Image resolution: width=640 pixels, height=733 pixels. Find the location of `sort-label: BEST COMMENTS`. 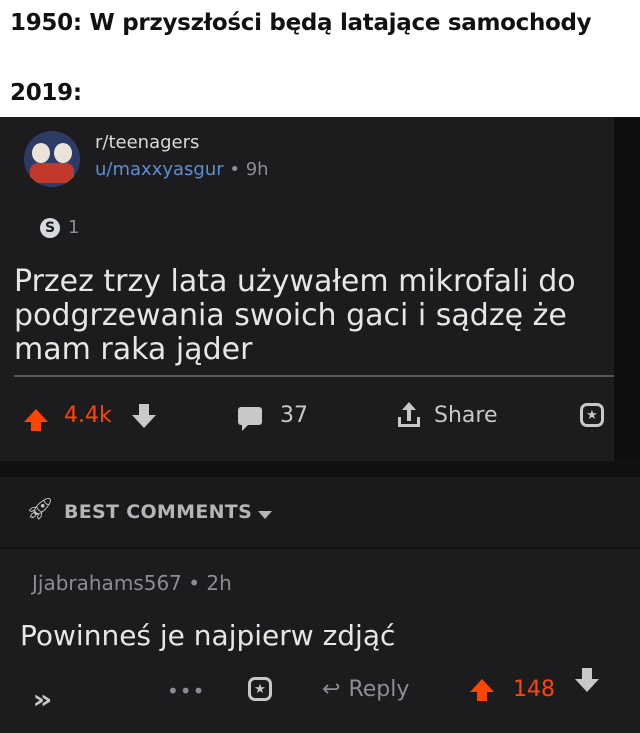

sort-label: BEST COMMENTS is located at coordinates (158, 512).